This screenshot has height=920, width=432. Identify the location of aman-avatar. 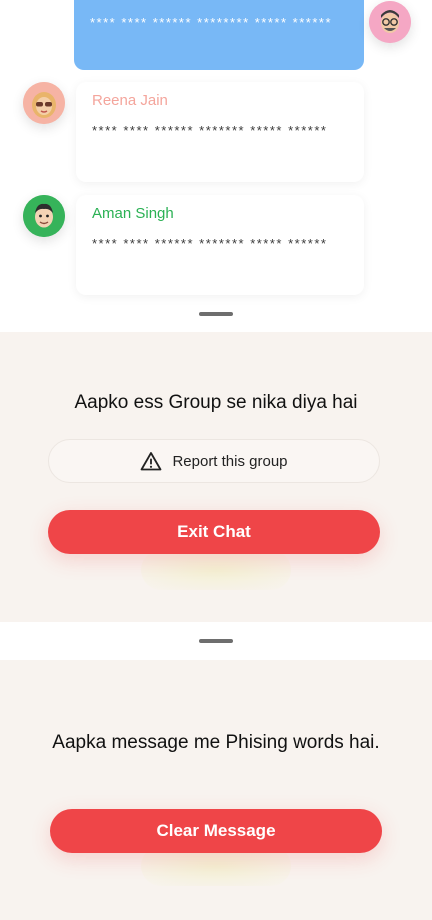
(44, 216).